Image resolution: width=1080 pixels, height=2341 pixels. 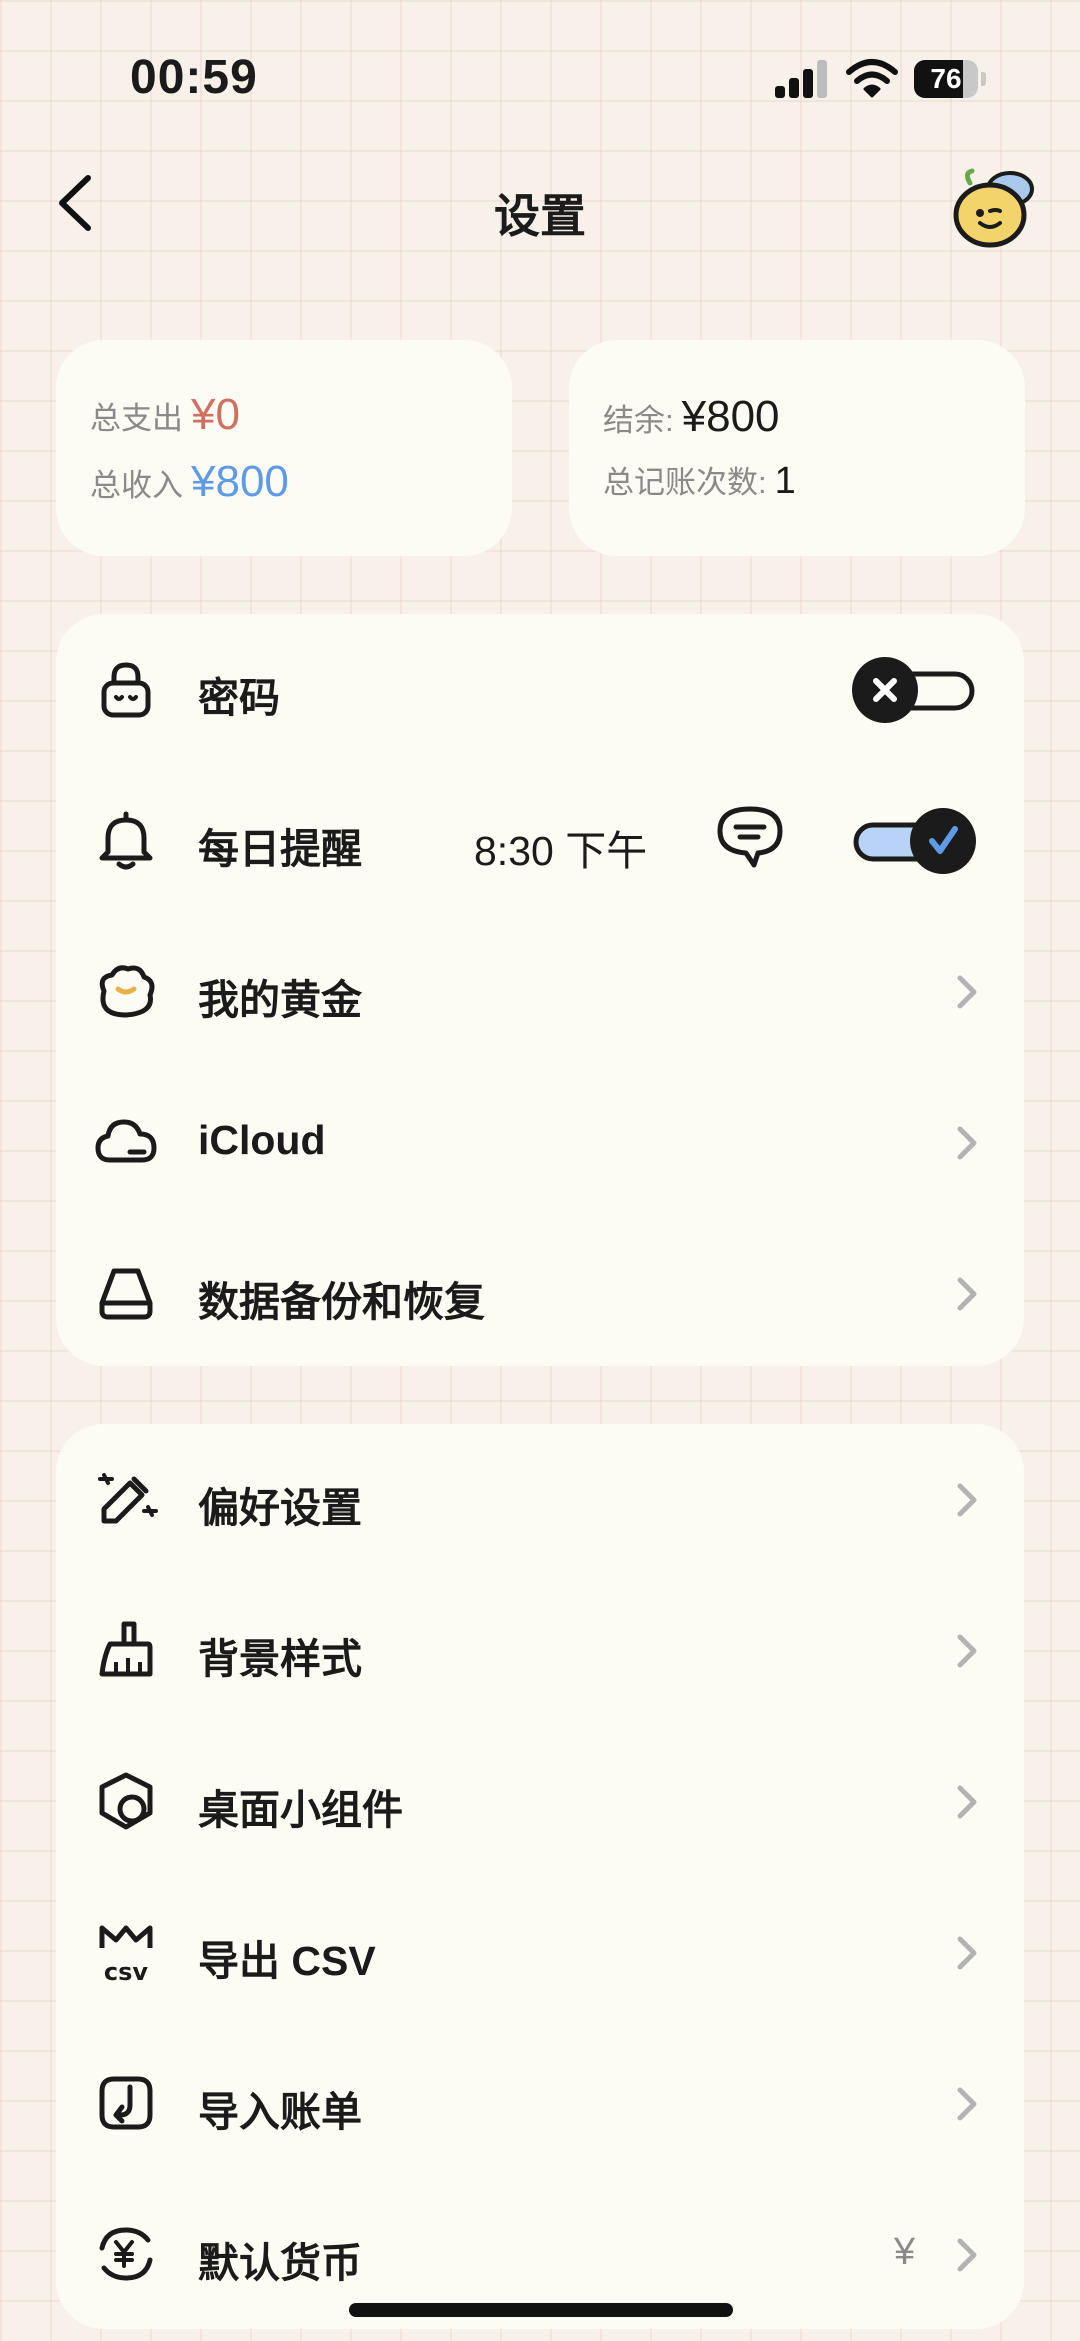 What do you see at coordinates (215, 414) in the screenshot?
I see `expense-value: ¥0` at bounding box center [215, 414].